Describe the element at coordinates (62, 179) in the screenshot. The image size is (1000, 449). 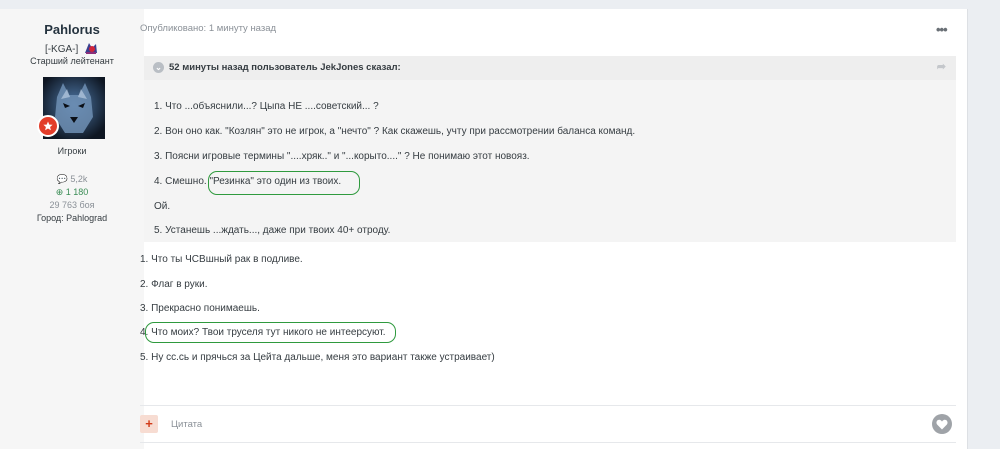
I see `comment-icon: 💬` at that location.